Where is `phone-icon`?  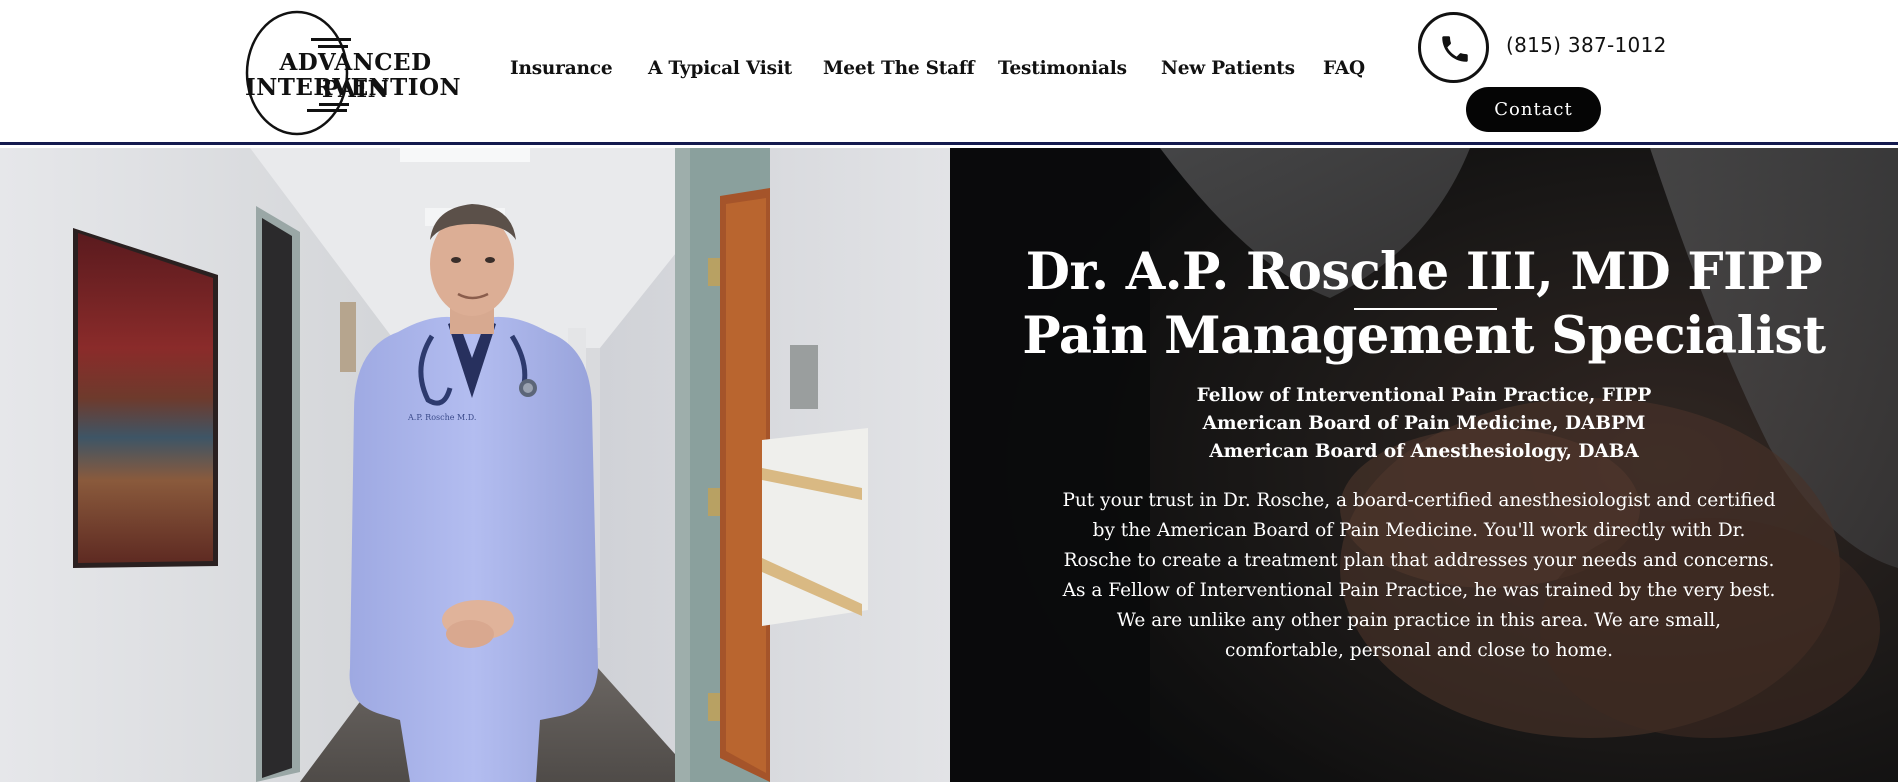
phone-icon is located at coordinates (1453, 47).